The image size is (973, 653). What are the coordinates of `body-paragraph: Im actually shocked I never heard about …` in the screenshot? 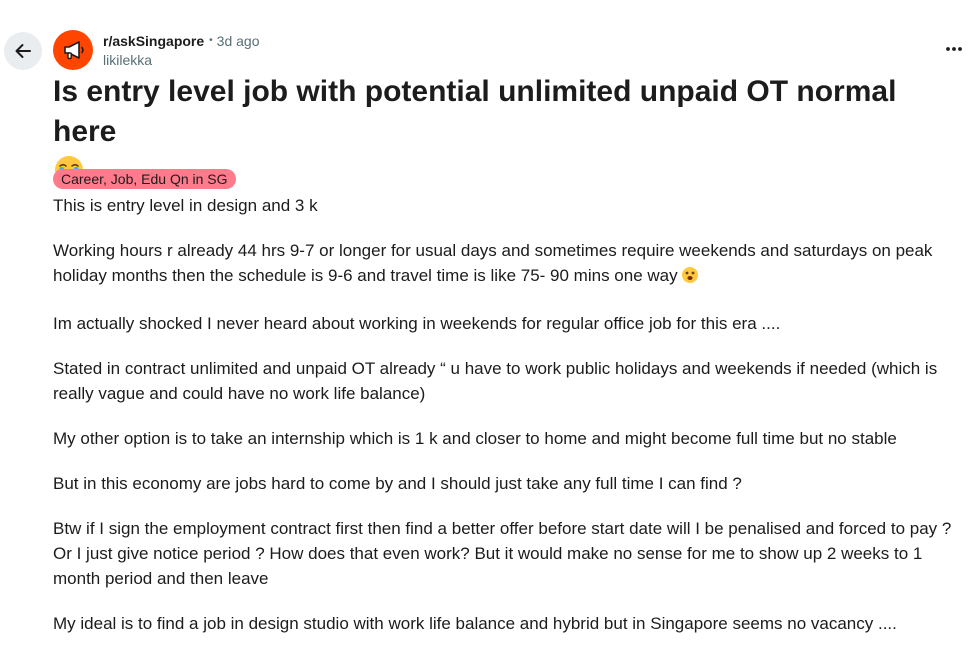 It's located at (417, 323).